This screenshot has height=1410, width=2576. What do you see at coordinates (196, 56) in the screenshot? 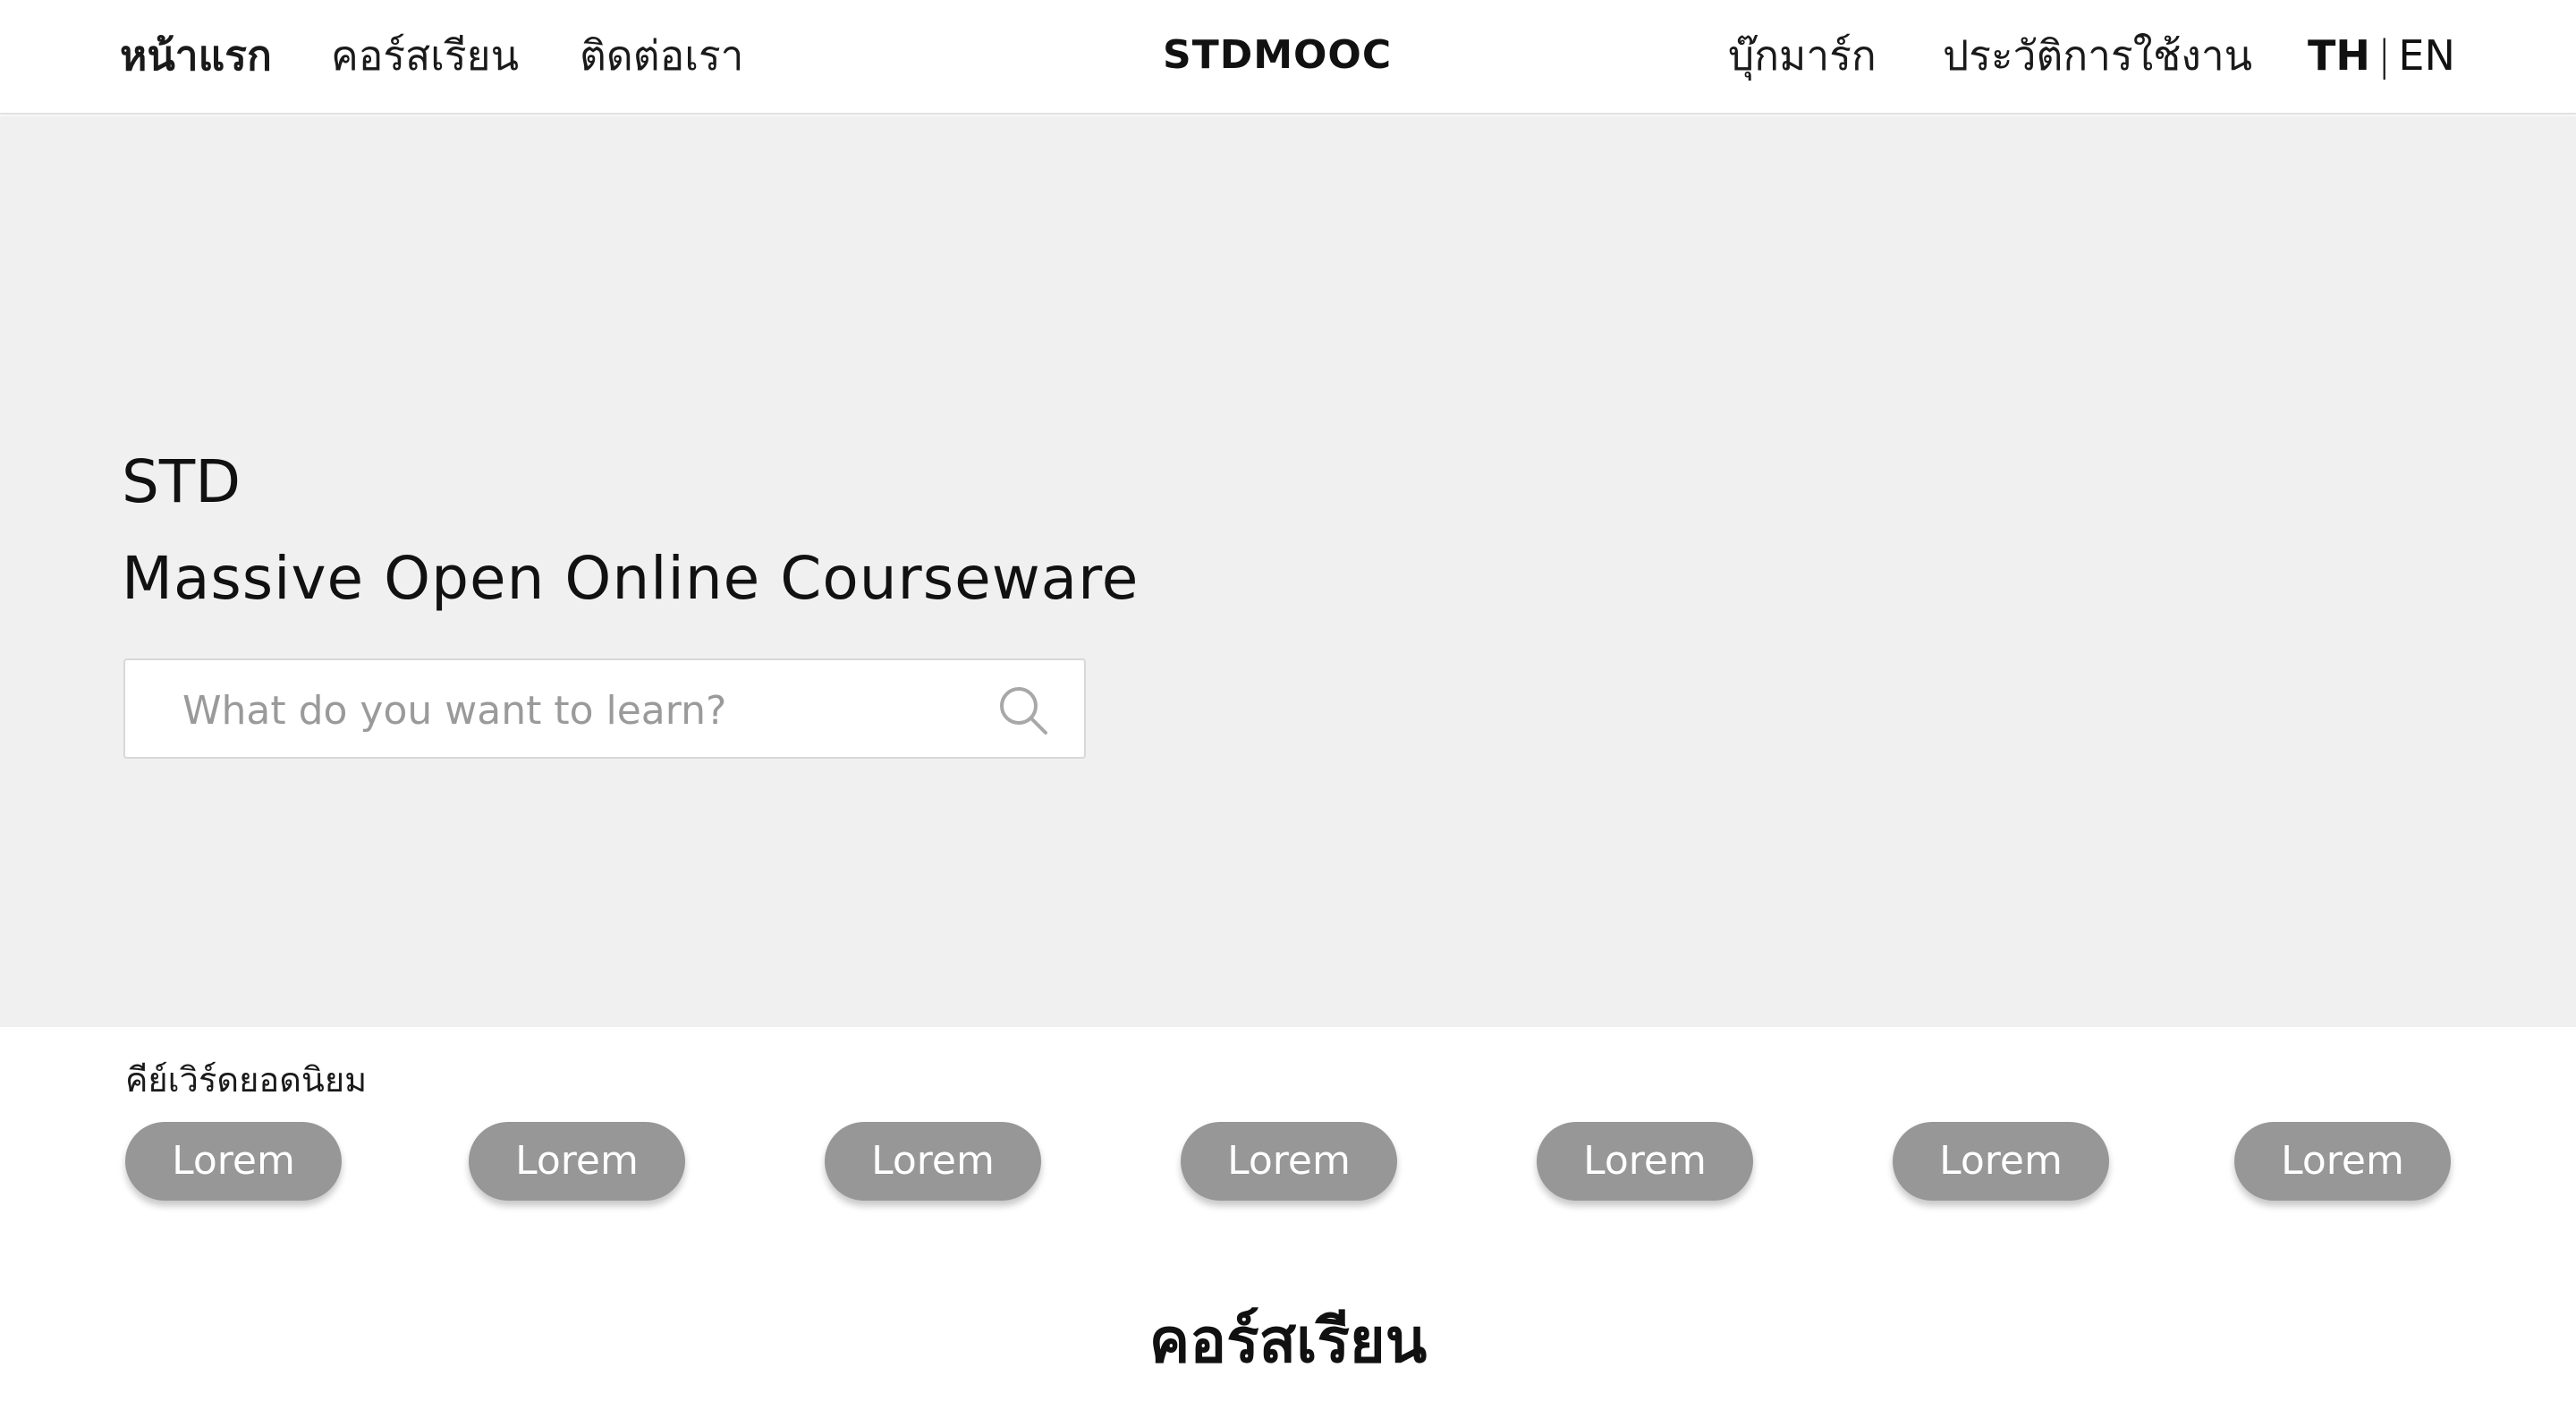
I see `nav-link-home: หน้าแรก` at bounding box center [196, 56].